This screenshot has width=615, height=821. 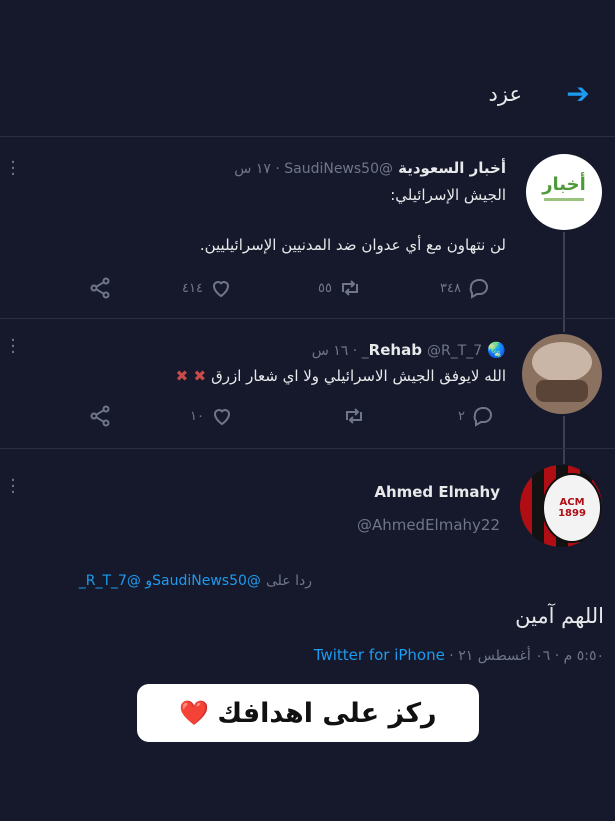 What do you see at coordinates (192, 288) in the screenshot?
I see `like-count: ٤١٤` at bounding box center [192, 288].